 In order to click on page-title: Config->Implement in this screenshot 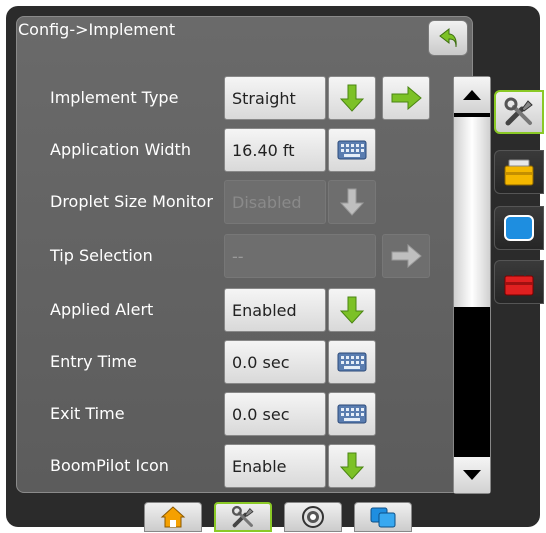, I will do `click(97, 29)`.